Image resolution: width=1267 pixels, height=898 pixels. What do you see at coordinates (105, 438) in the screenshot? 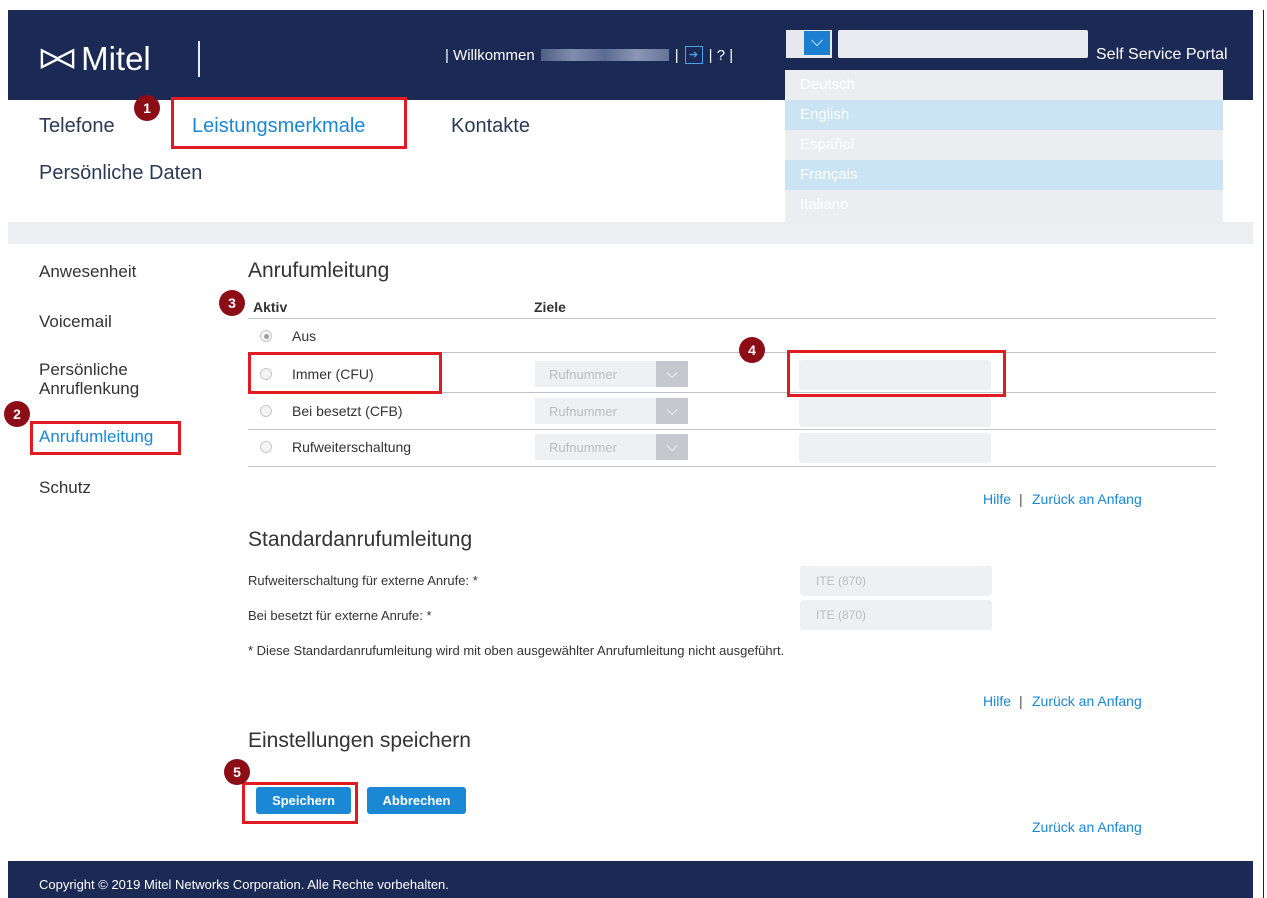
I see `highlight-box-anrufumleitung` at bounding box center [105, 438].